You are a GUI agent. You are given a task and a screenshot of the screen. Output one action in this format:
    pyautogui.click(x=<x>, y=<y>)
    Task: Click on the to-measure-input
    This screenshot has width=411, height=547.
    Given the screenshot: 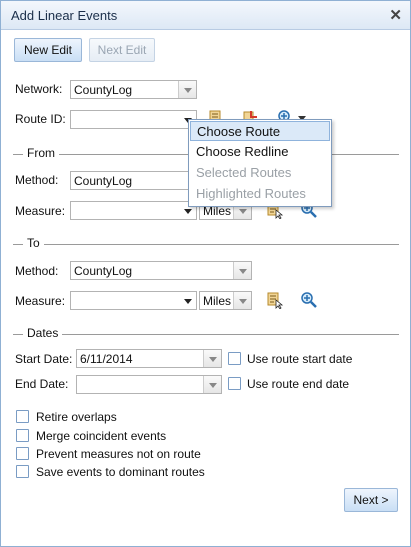 What is the action you would take?
    pyautogui.click(x=133, y=300)
    